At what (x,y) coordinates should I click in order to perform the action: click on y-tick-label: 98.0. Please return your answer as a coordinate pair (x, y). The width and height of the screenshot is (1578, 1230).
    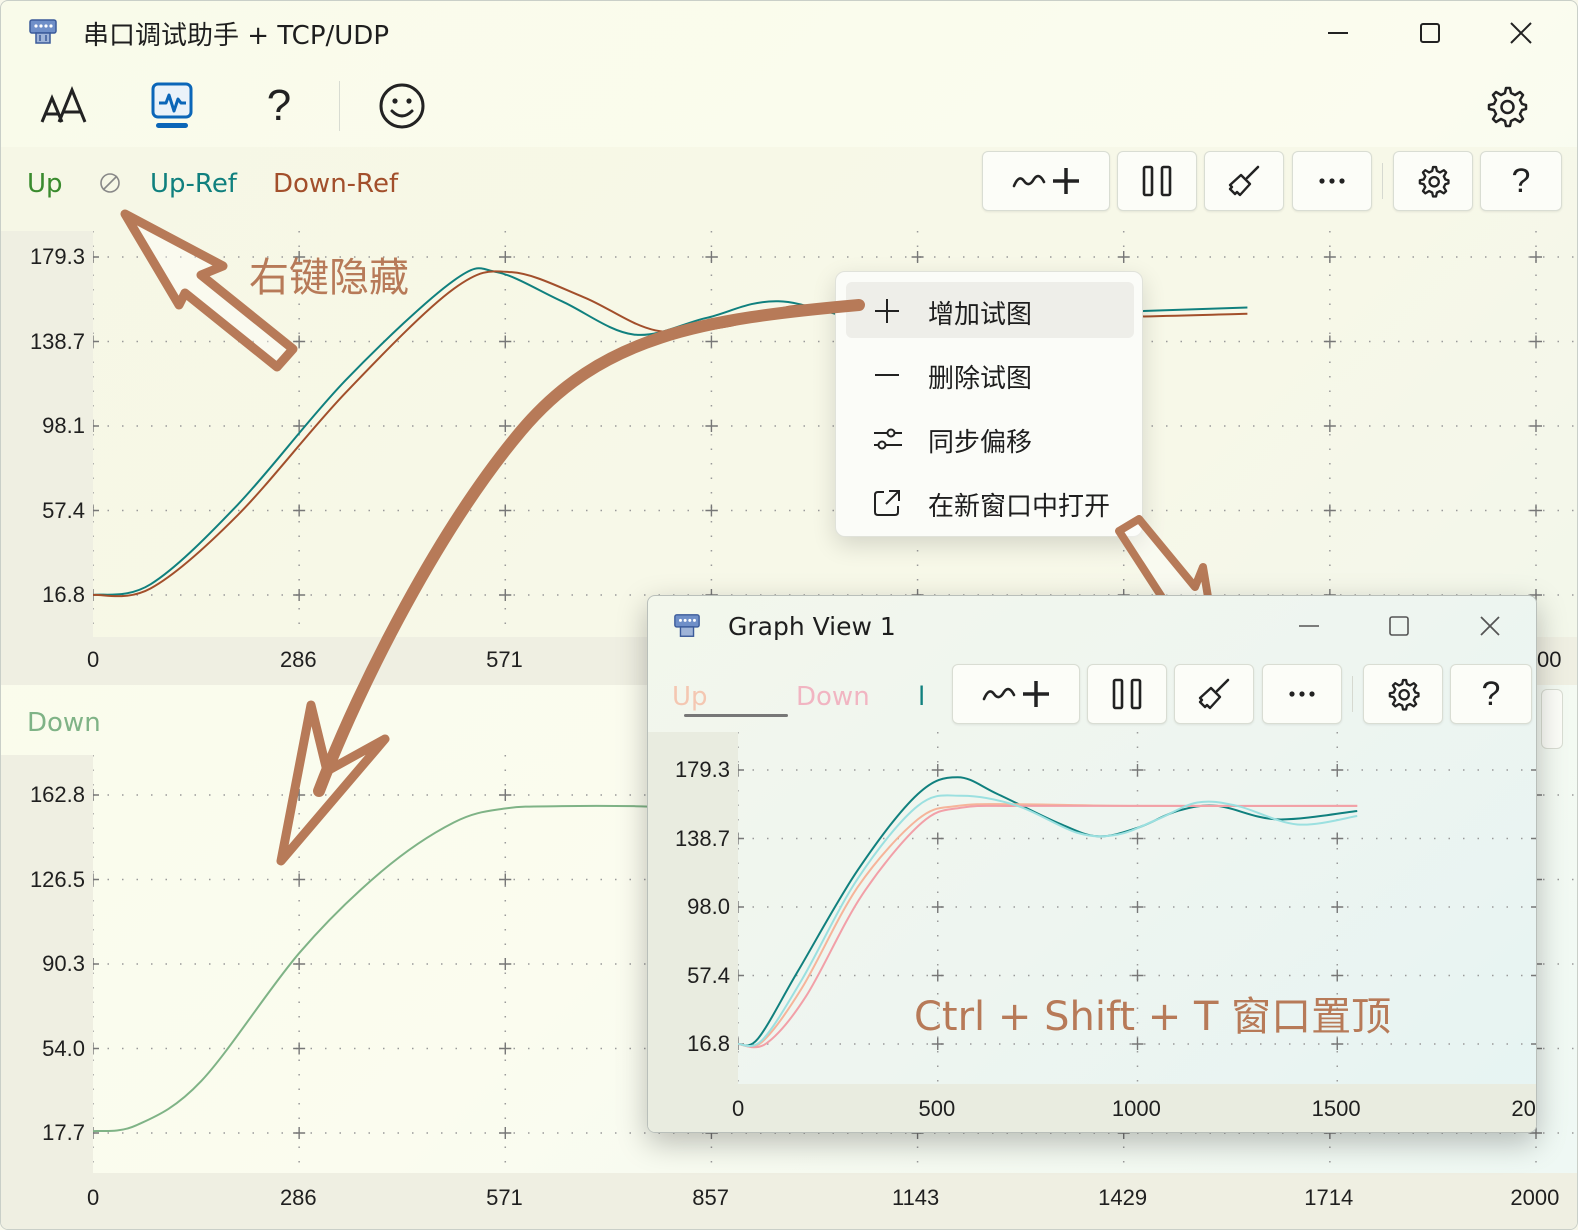
    Looking at the image, I should click on (708, 906).